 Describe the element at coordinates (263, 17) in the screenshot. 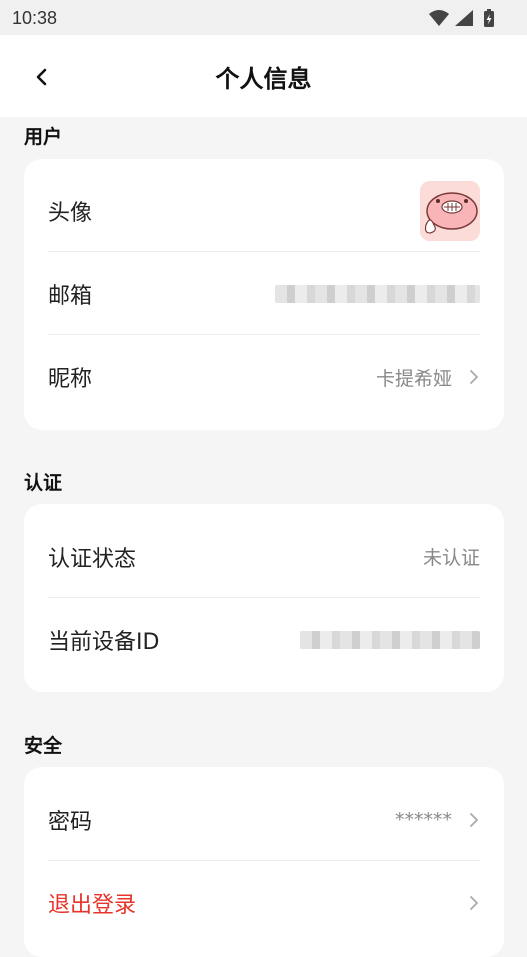

I see `status-bar: 10:38` at that location.